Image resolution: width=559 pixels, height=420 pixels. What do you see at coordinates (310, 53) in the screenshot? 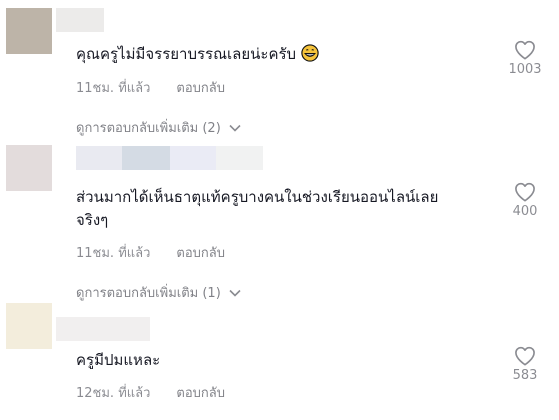
I see `grinning-face-icon` at bounding box center [310, 53].